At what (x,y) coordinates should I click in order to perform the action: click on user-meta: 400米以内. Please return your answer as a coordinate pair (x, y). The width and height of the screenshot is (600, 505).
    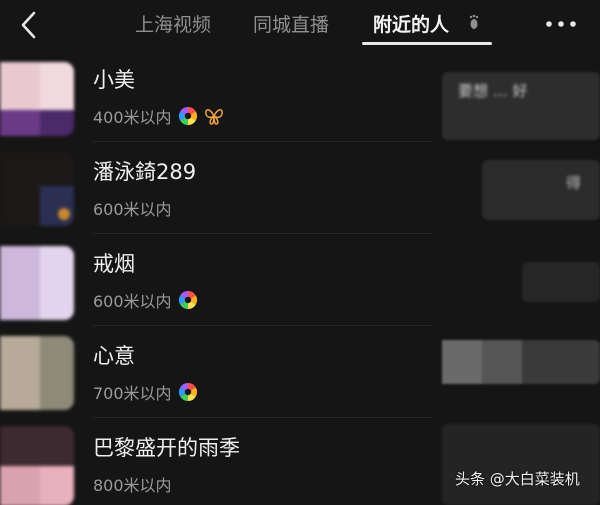
    Looking at the image, I should click on (158, 116).